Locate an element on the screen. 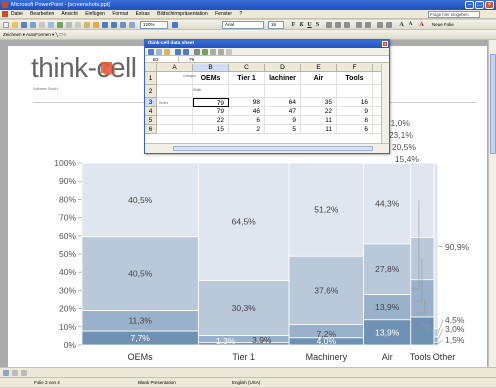  datasheet-row-header: 3 is located at coordinates (151, 102).